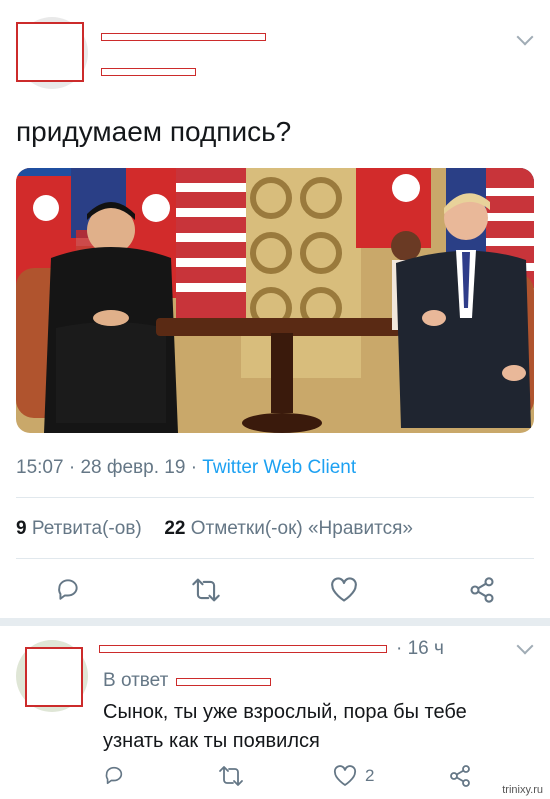 The height and width of the screenshot is (799, 550). I want to click on author-handle-redaction, so click(148, 72).